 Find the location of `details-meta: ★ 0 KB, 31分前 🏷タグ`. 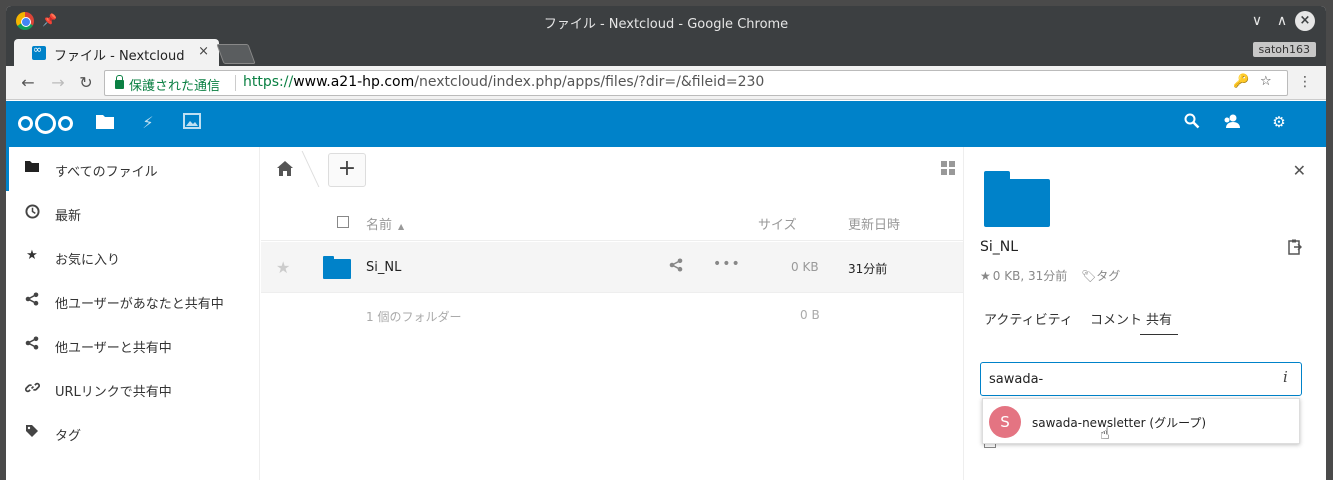

details-meta: ★ 0 KB, 31分前 🏷タグ is located at coordinates (1050, 275).